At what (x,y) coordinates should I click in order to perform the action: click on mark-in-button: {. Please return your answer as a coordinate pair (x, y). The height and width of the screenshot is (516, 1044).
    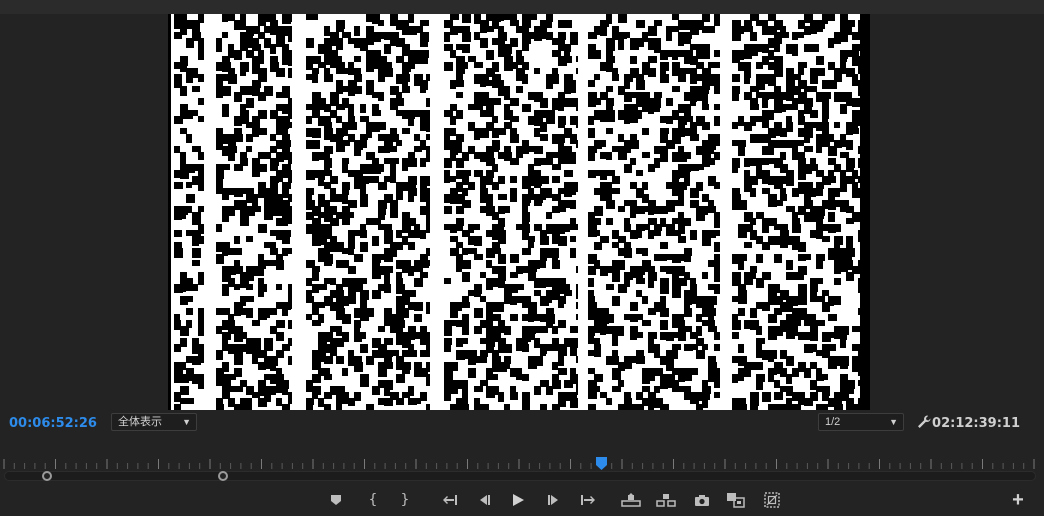
    Looking at the image, I should click on (373, 500).